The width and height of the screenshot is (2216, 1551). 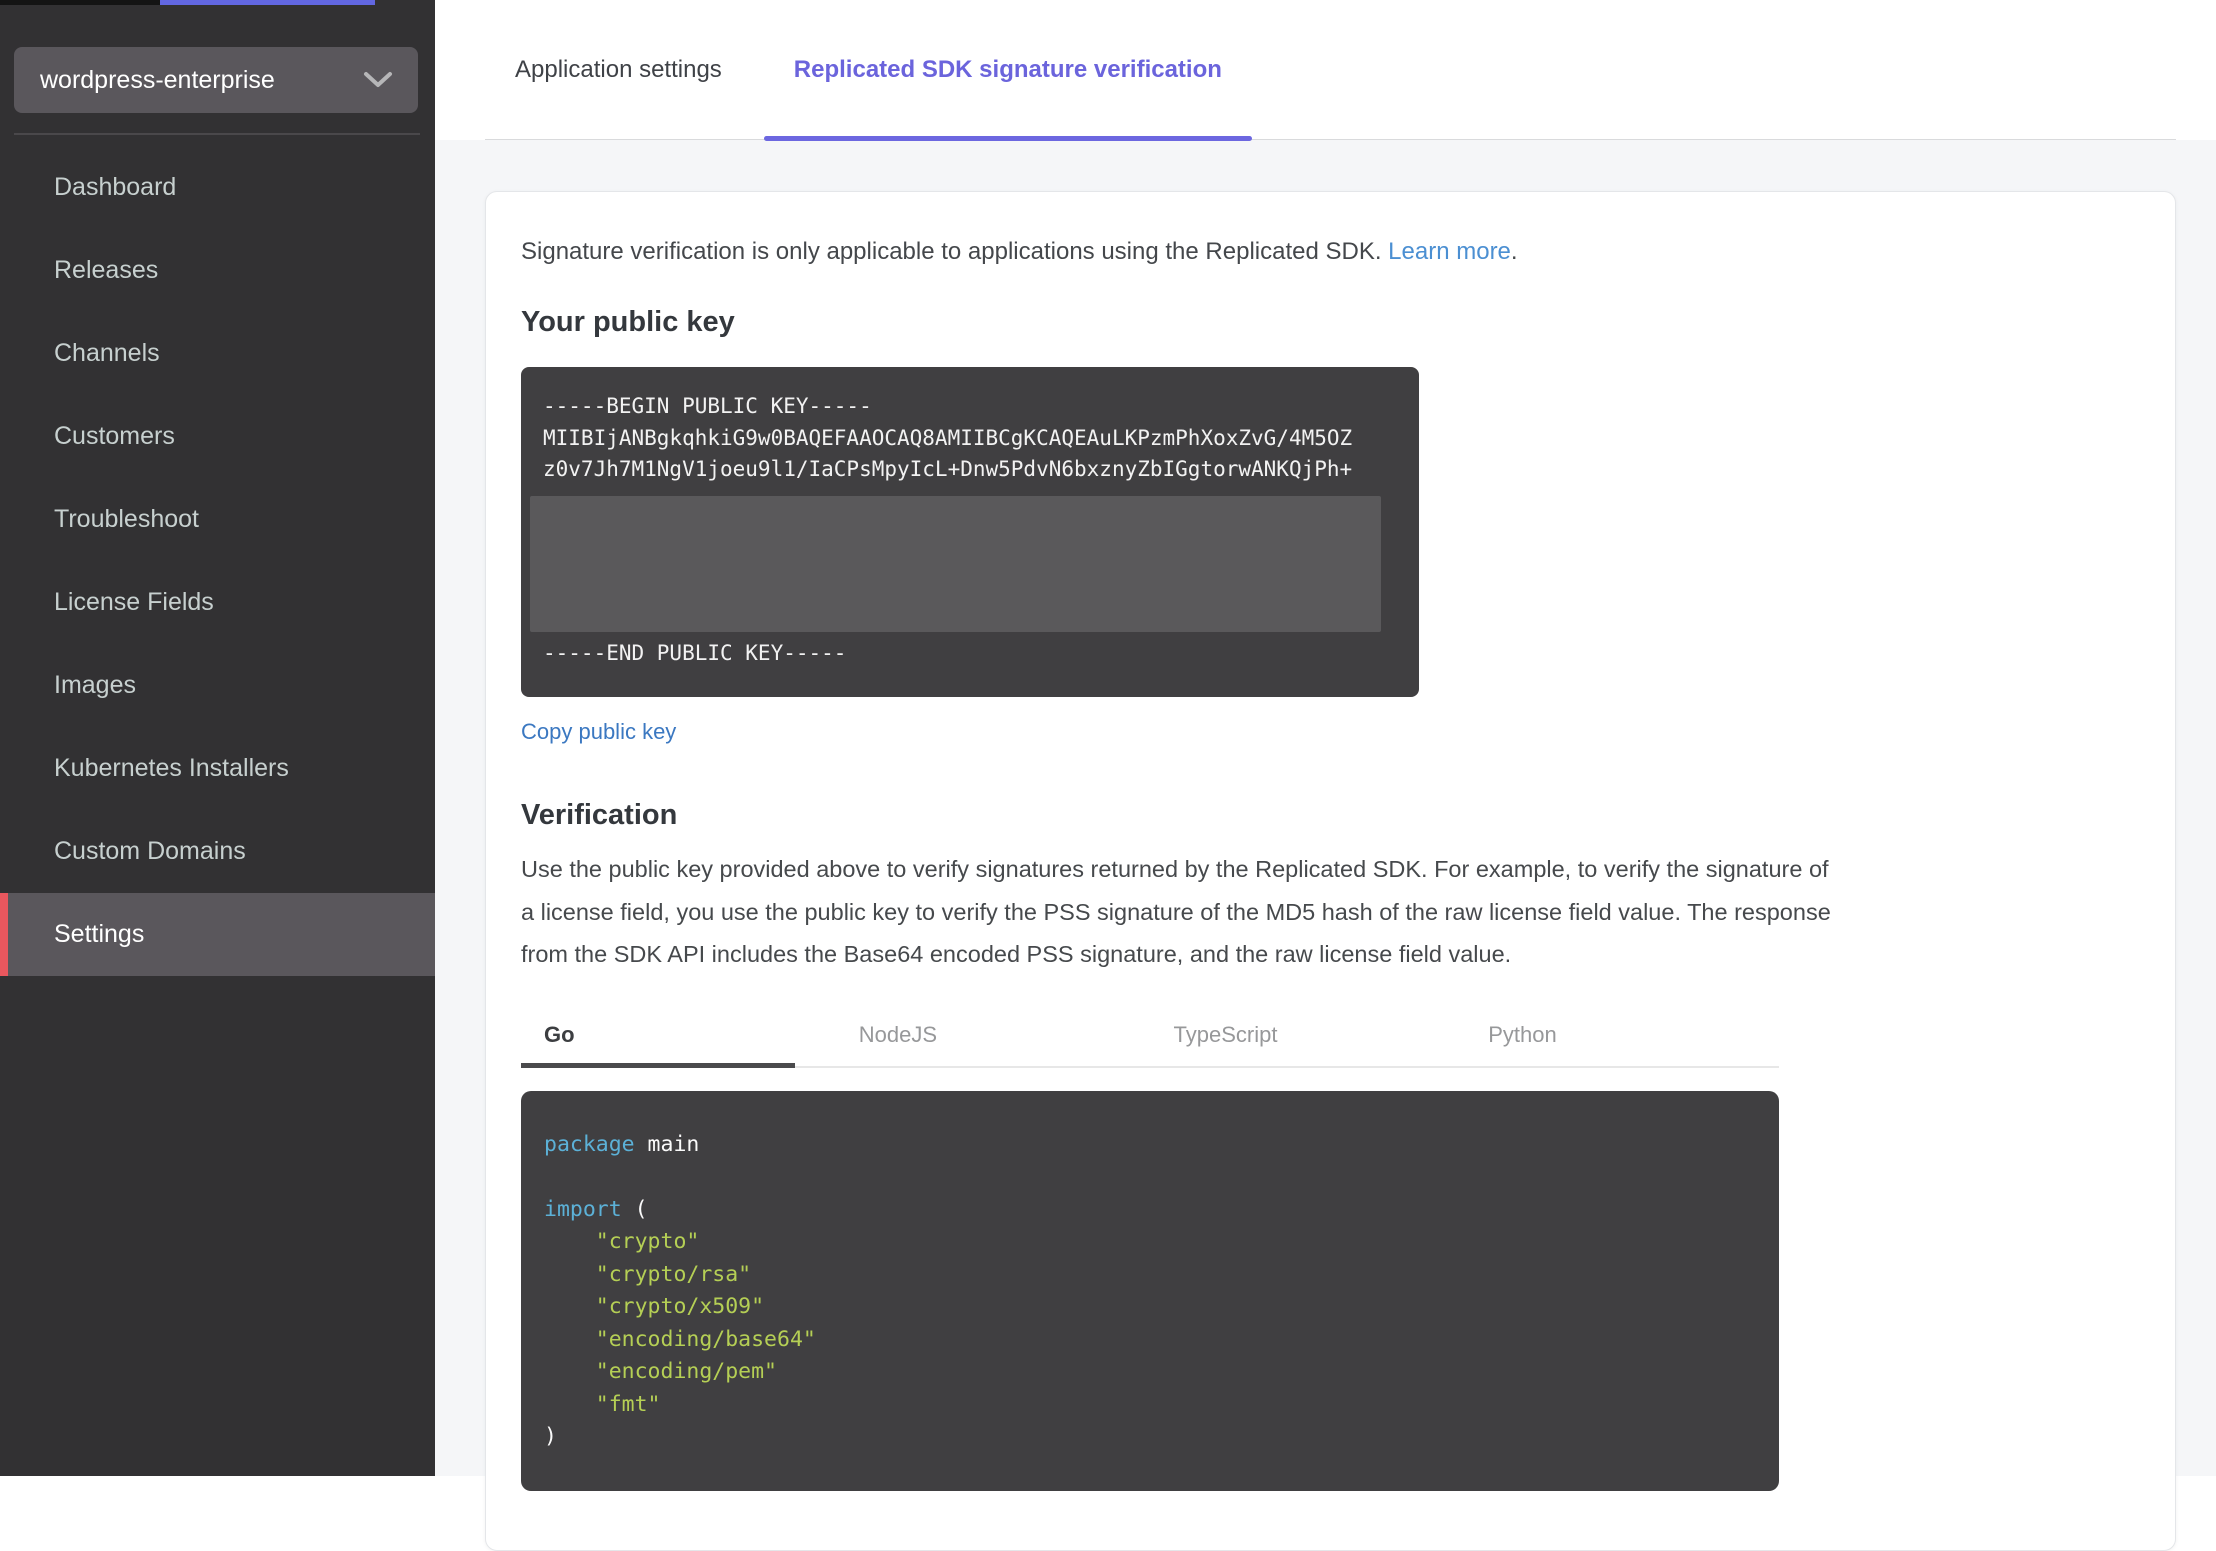 What do you see at coordinates (598, 732) in the screenshot?
I see `copy-public-key-link: Copy public key` at bounding box center [598, 732].